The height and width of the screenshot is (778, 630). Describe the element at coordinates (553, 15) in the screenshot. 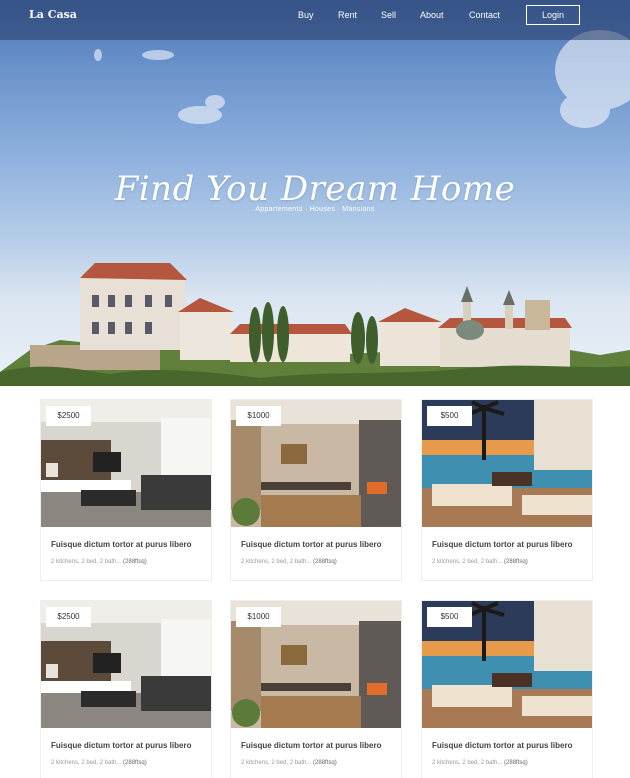

I see `login-button: Login` at that location.